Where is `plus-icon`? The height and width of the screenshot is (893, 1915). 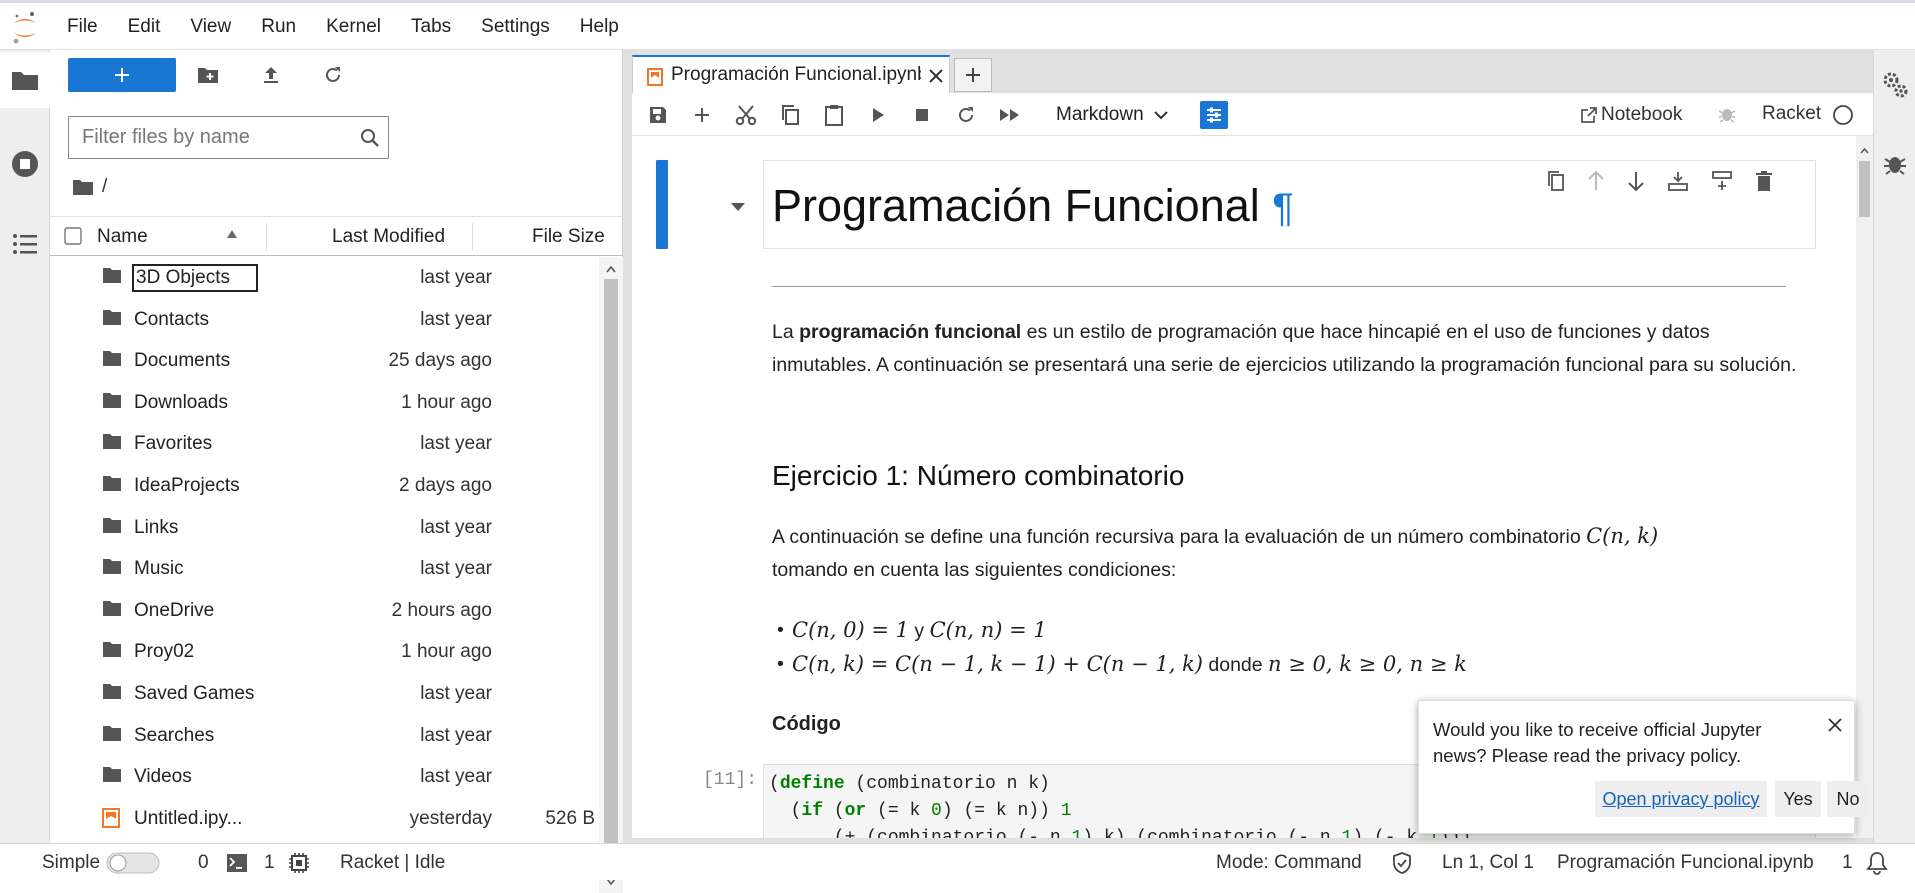 plus-icon is located at coordinates (702, 115).